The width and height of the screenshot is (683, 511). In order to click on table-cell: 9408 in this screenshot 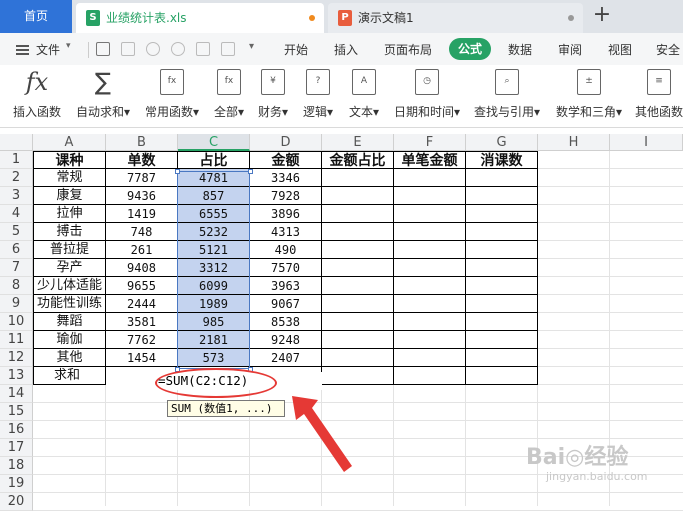, I will do `click(142, 268)`.